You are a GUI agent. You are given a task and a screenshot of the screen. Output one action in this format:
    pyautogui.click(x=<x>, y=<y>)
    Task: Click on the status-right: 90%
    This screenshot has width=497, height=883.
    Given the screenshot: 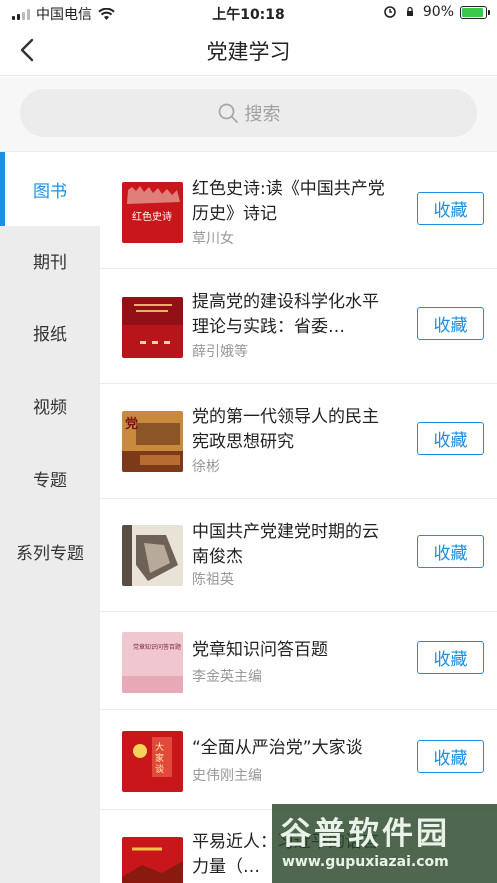 What is the action you would take?
    pyautogui.click(x=436, y=12)
    